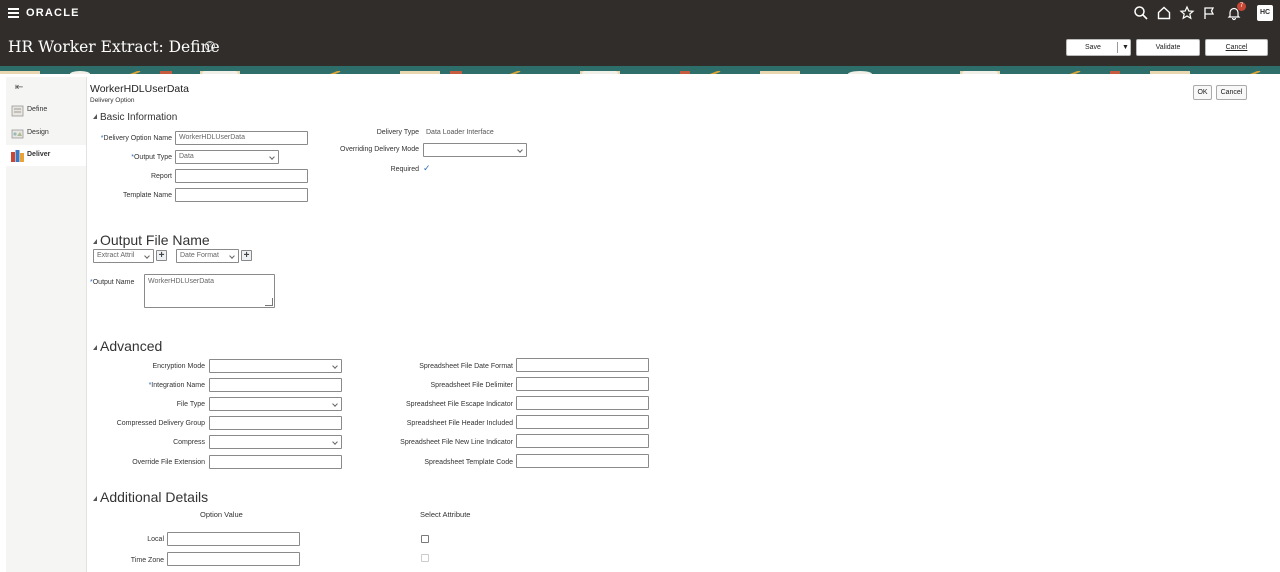  What do you see at coordinates (147, 560) in the screenshot?
I see `time-zone-label: Time Zone` at bounding box center [147, 560].